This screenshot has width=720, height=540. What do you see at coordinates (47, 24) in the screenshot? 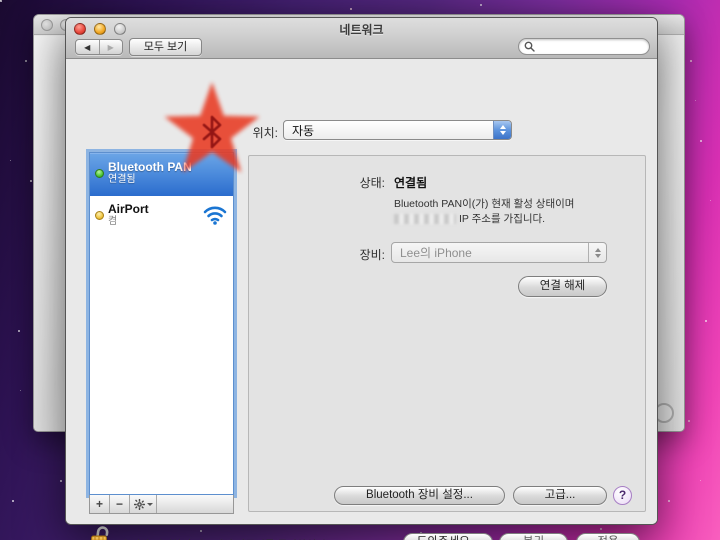
I see `inactive-close-button` at bounding box center [47, 24].